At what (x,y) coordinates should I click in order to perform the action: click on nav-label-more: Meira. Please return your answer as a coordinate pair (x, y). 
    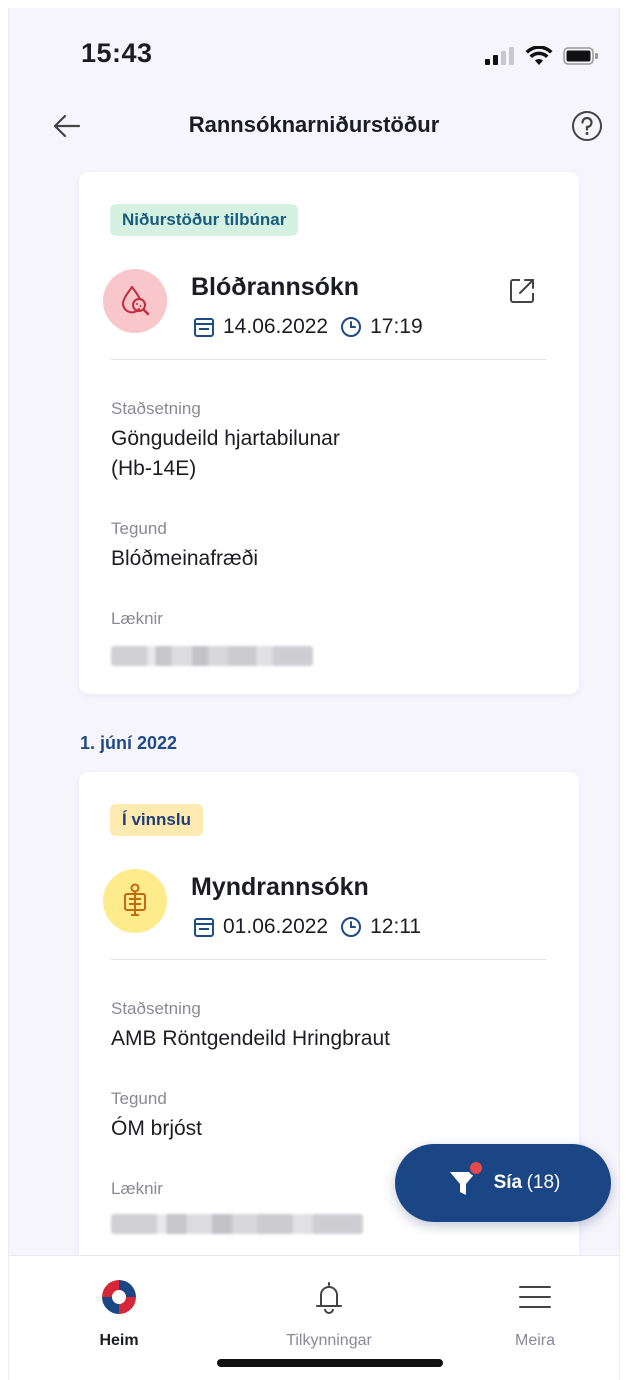
    Looking at the image, I should click on (534, 1340).